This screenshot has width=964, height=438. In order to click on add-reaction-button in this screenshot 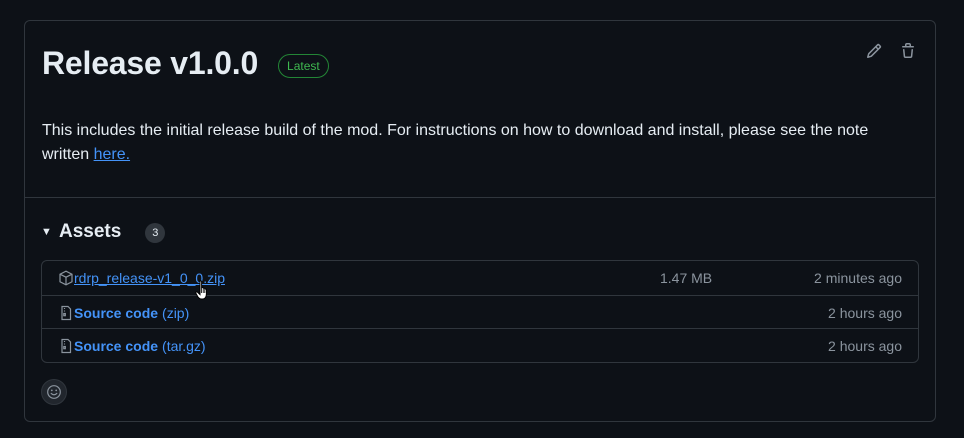, I will do `click(54, 392)`.